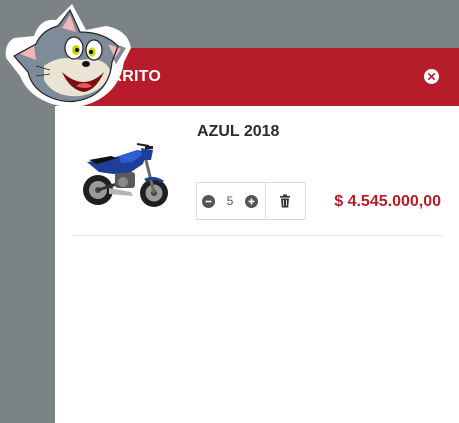  I want to click on product-image, so click(125, 175).